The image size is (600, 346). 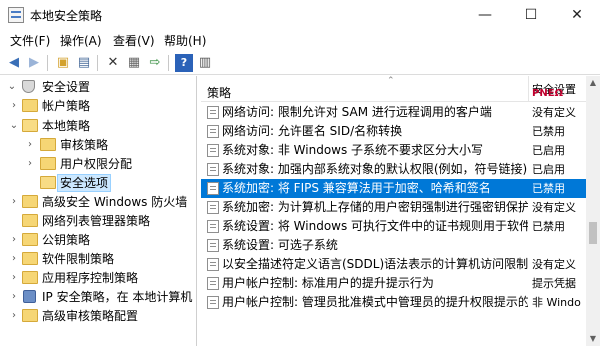 What do you see at coordinates (393, 207) in the screenshot?
I see `policy-row: 系统加密: 为计算机上存储的用户密钥强制进行强密钥保护 没有定义` at bounding box center [393, 207].